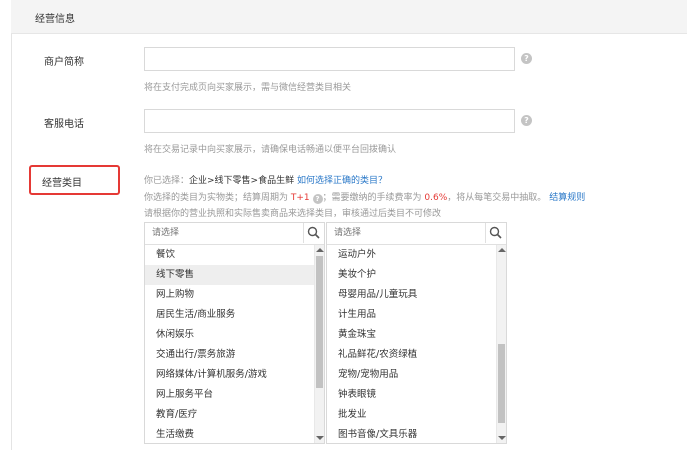  What do you see at coordinates (229, 255) in the screenshot?
I see `list-item: 餐饮` at bounding box center [229, 255].